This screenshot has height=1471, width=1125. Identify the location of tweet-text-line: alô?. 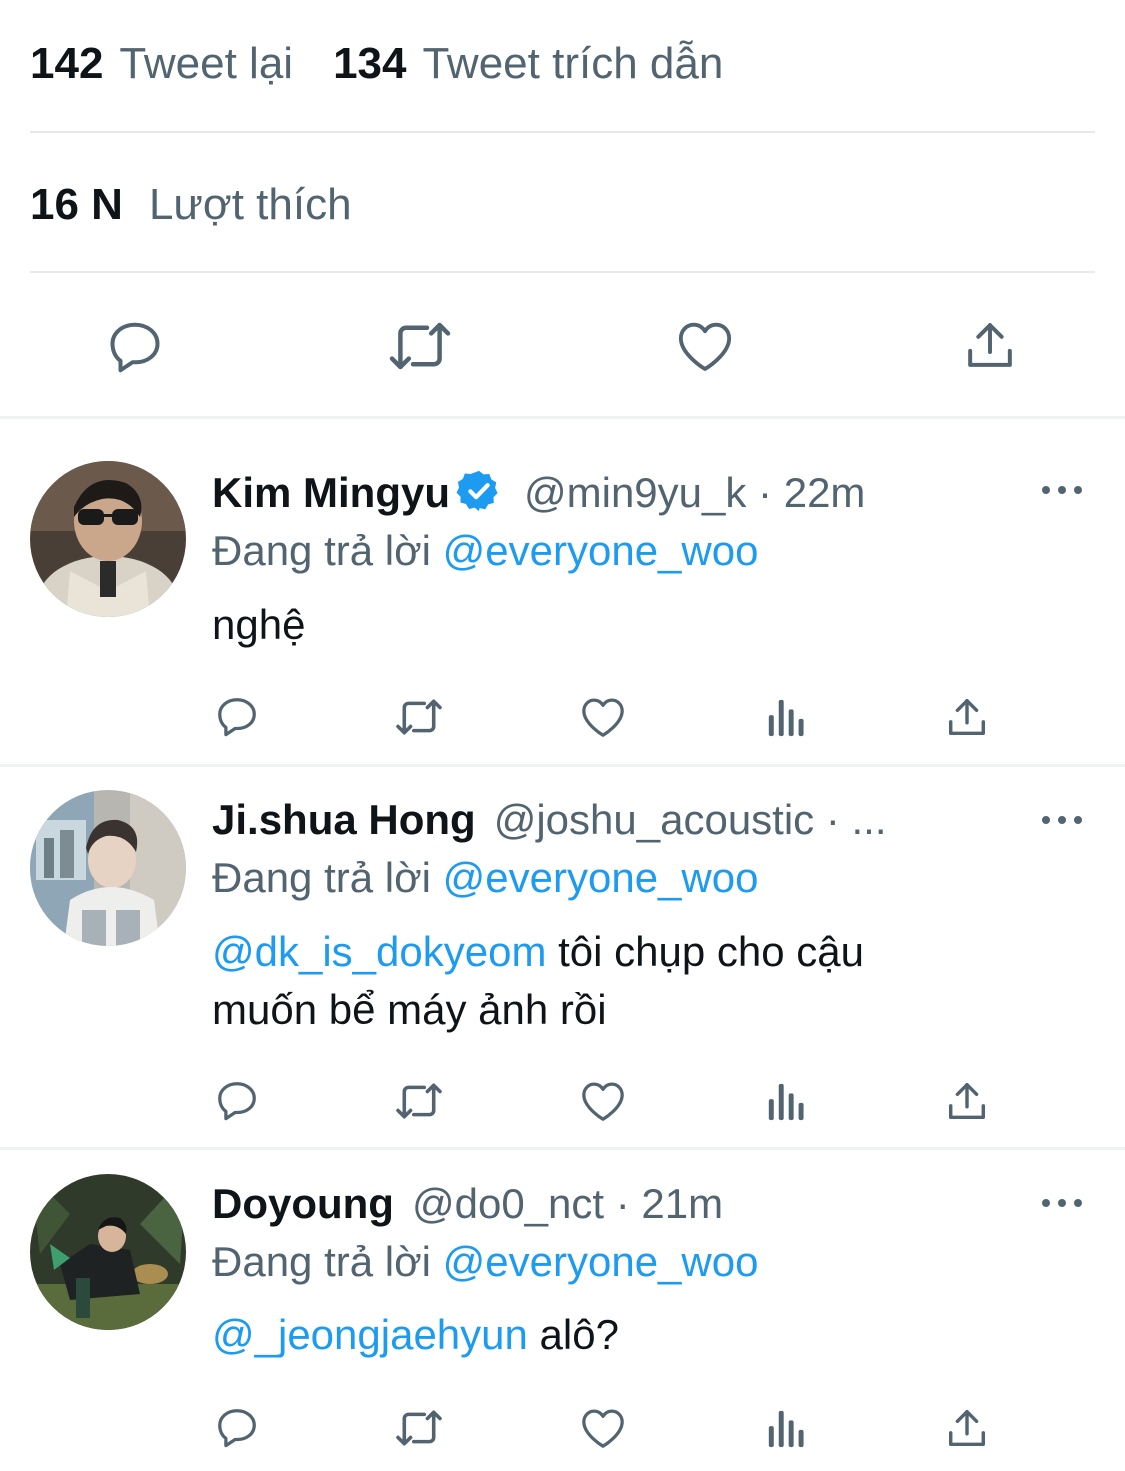
(573, 1334).